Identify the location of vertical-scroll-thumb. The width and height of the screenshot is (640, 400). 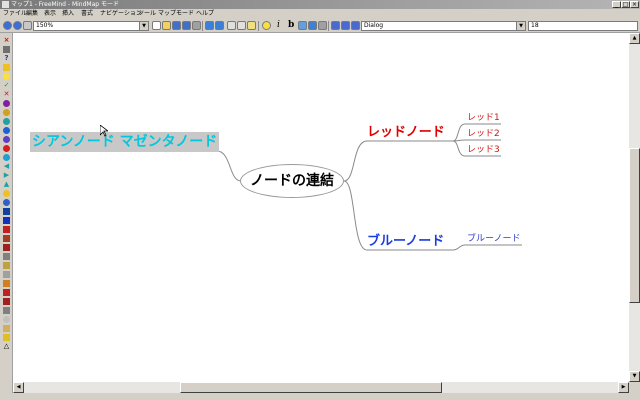
(634, 225).